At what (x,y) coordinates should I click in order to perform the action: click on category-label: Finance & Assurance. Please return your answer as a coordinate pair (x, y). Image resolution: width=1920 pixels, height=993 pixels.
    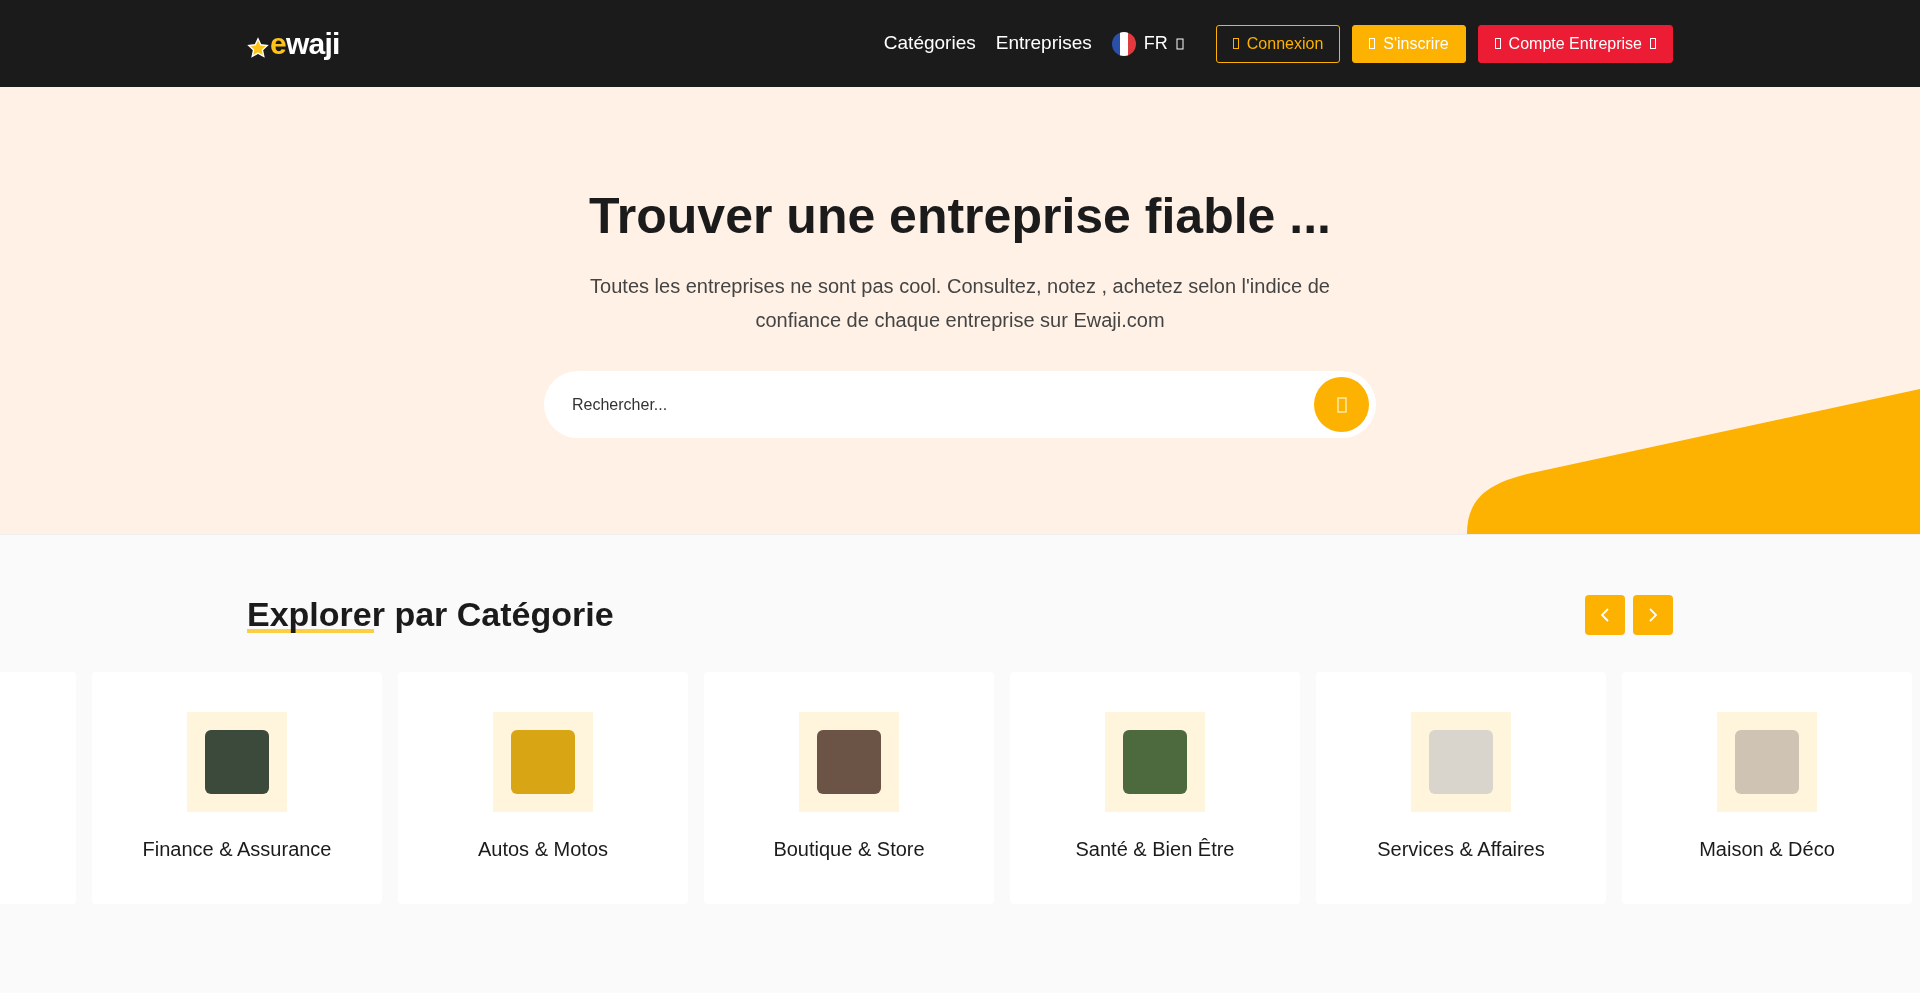
    Looking at the image, I should click on (237, 849).